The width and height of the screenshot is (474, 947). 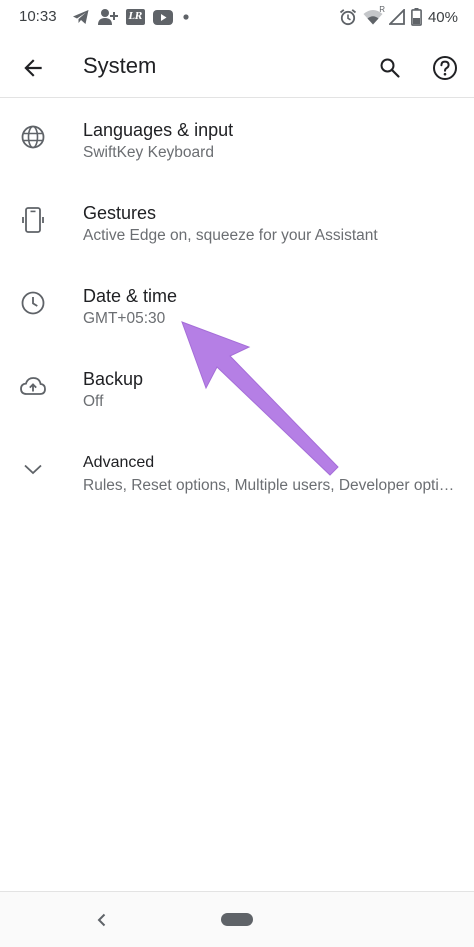 I want to click on lr-app-icon: LR, so click(x=135, y=17).